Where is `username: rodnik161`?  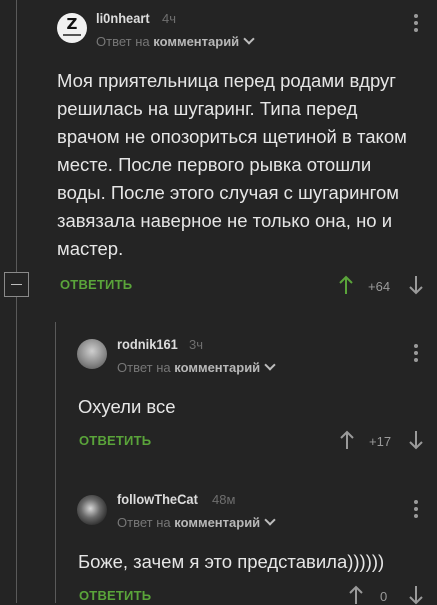 username: rodnik161 is located at coordinates (147, 344).